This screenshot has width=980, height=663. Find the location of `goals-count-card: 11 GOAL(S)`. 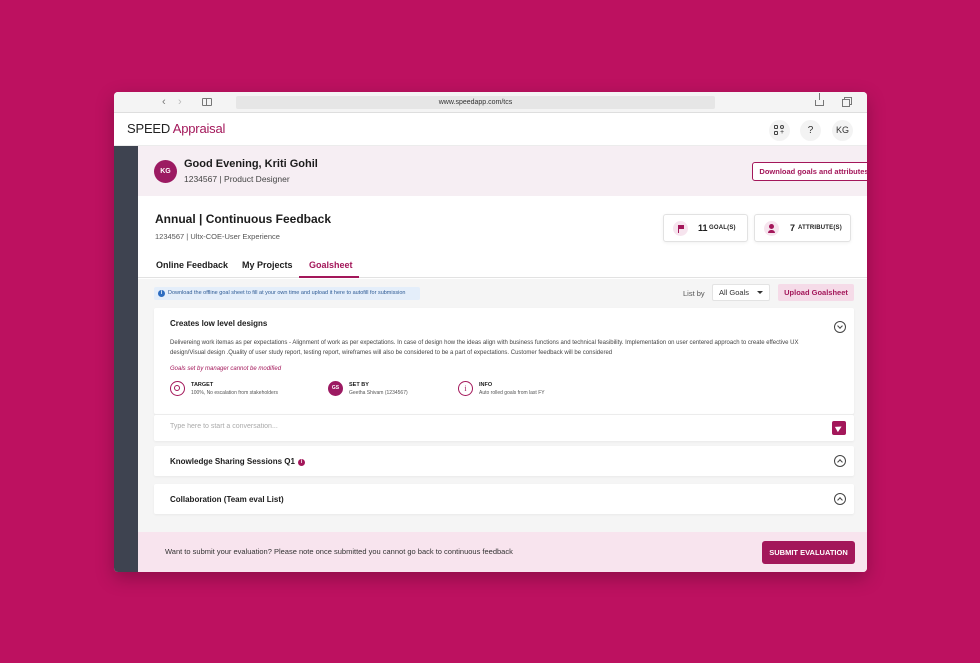

goals-count-card: 11 GOAL(S) is located at coordinates (705, 228).